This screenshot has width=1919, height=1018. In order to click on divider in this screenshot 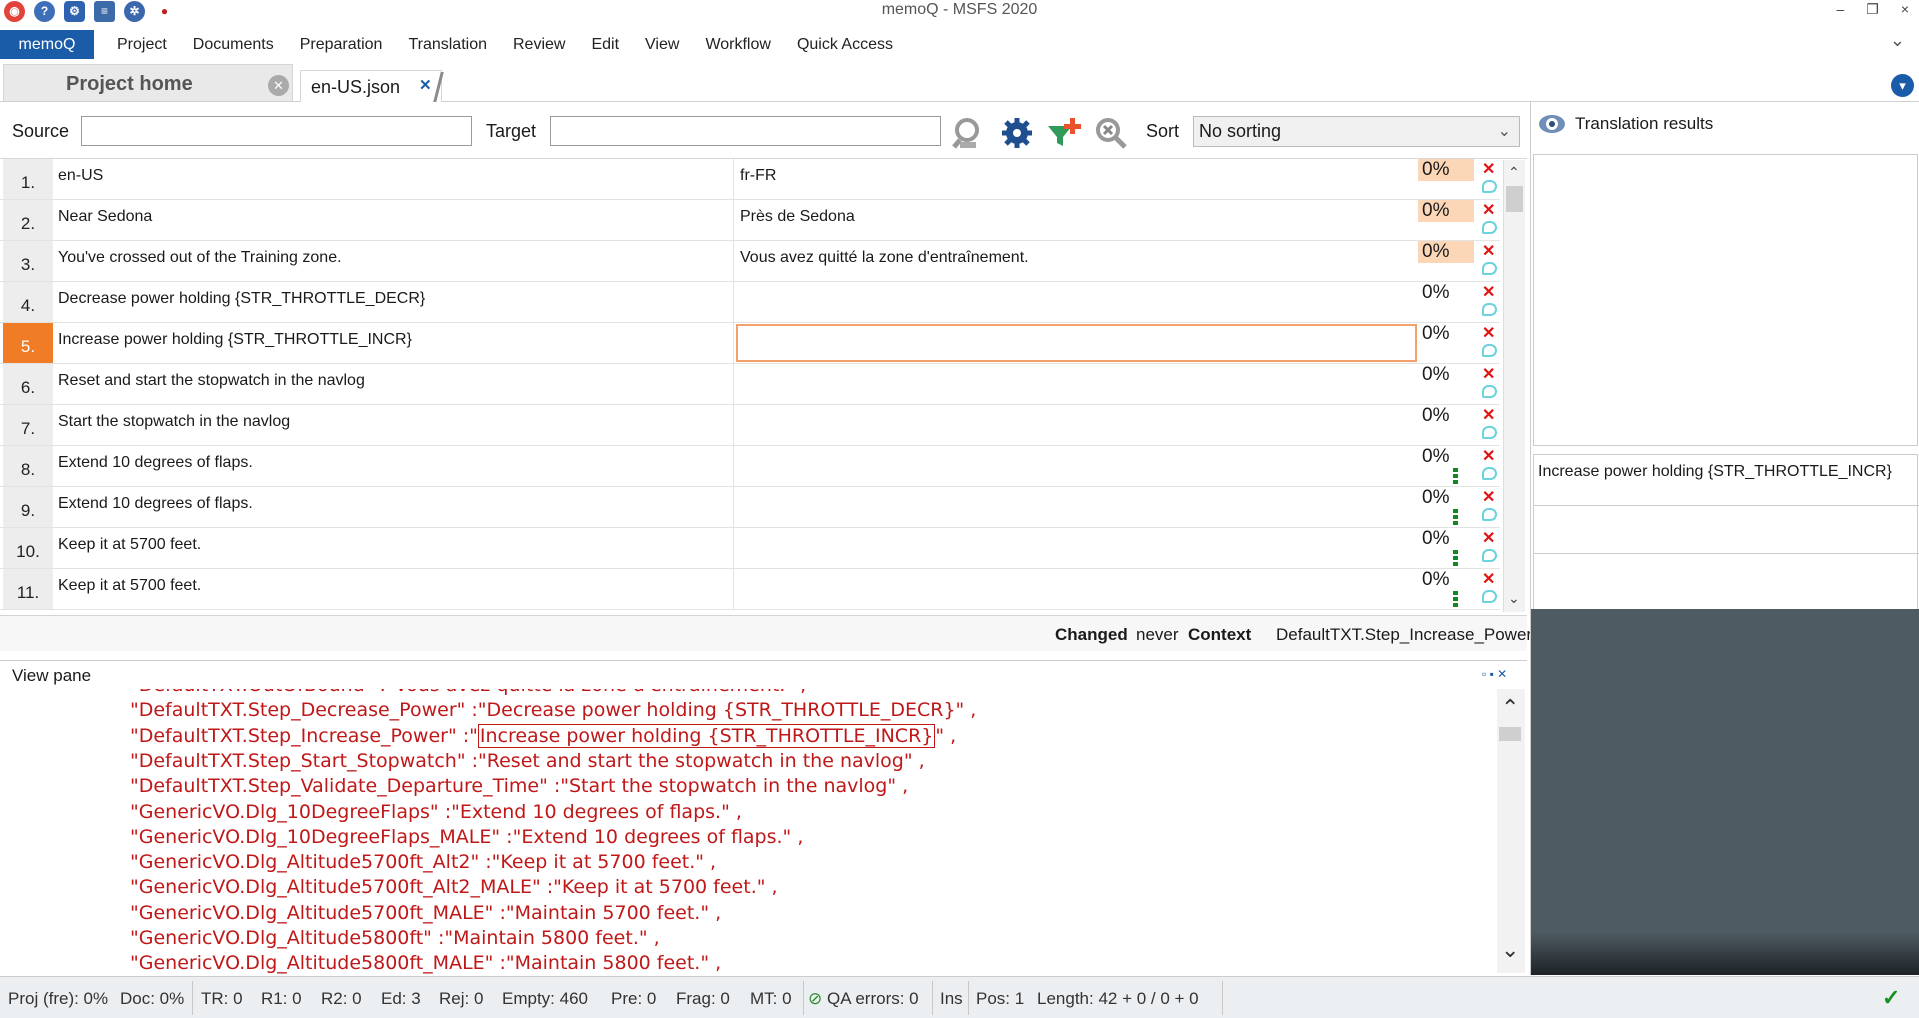, I will do `click(1726, 553)`.